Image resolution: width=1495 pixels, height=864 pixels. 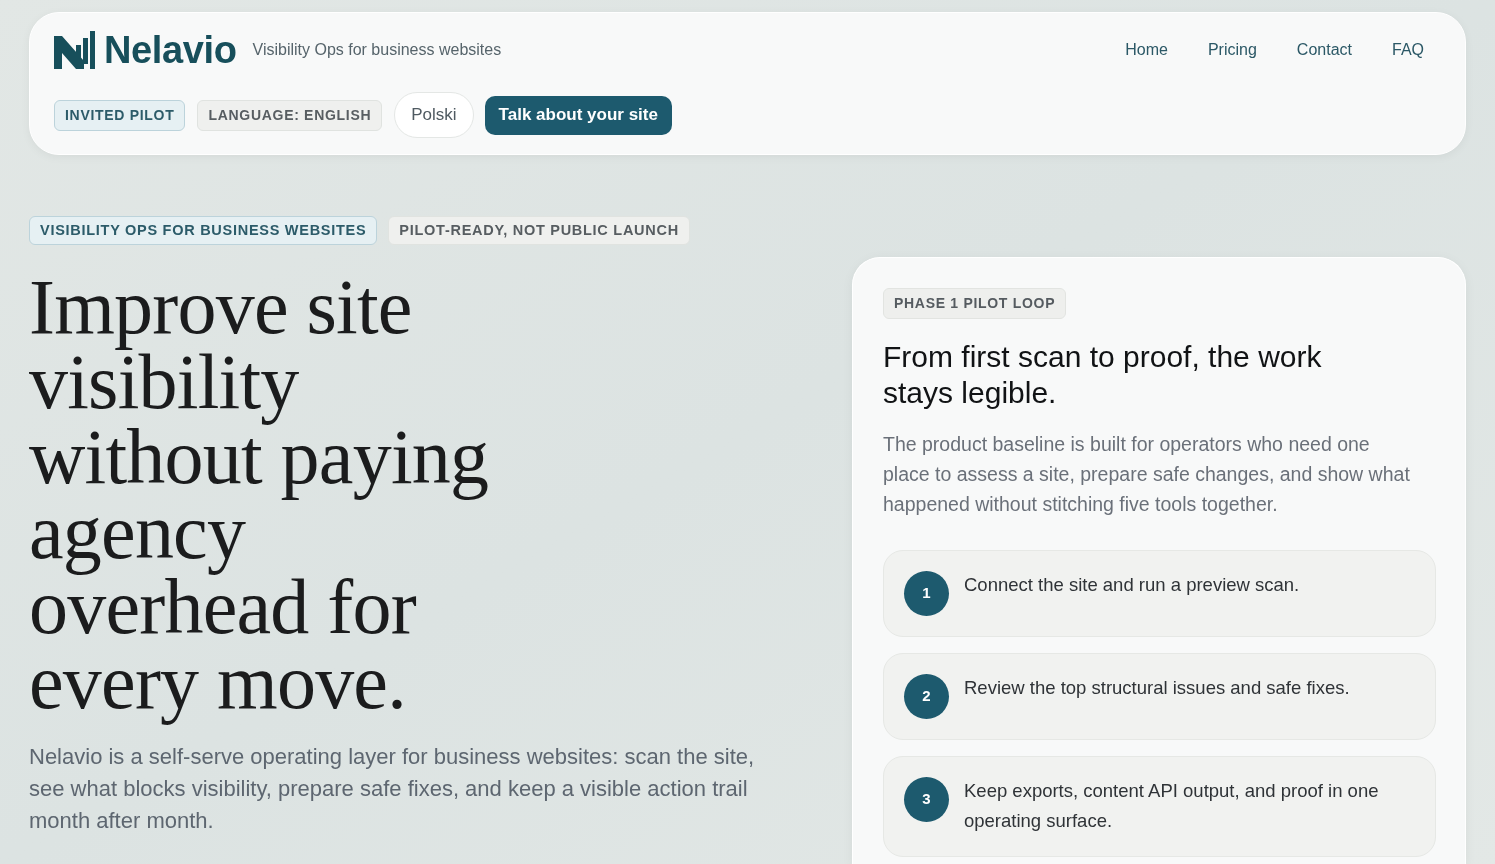 What do you see at coordinates (1146, 50) in the screenshot?
I see `nav-link: Home` at bounding box center [1146, 50].